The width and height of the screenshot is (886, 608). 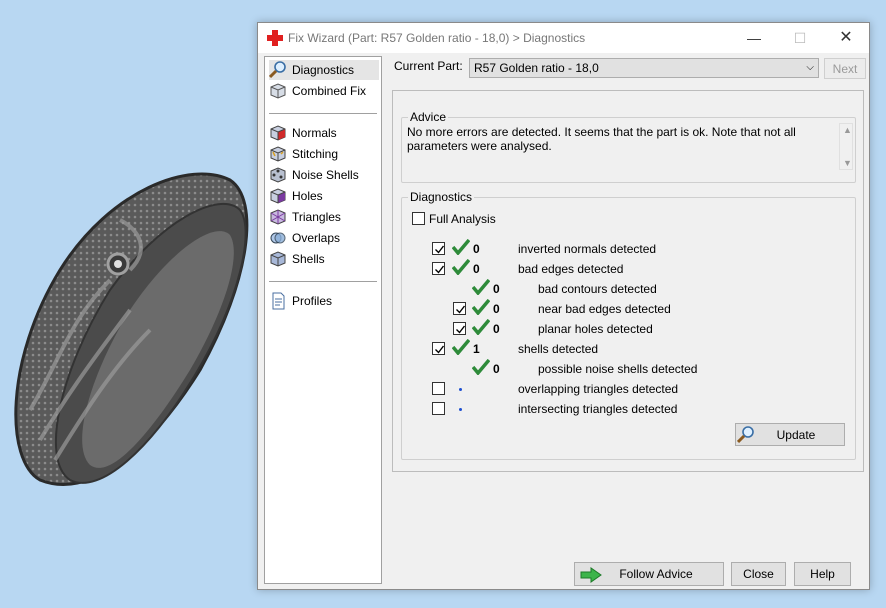 I want to click on noise-shells-label: possible noise shells detected, so click(x=618, y=369).